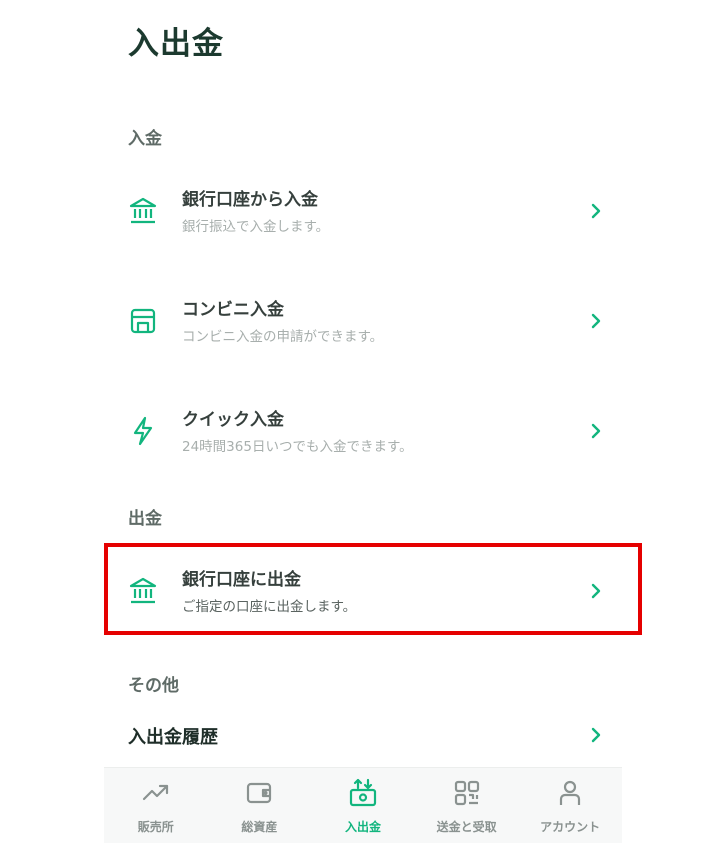 The image size is (726, 843). Describe the element at coordinates (297, 447) in the screenshot. I see `row-subtitle: 24時間365日いつでも入金できます。` at that location.